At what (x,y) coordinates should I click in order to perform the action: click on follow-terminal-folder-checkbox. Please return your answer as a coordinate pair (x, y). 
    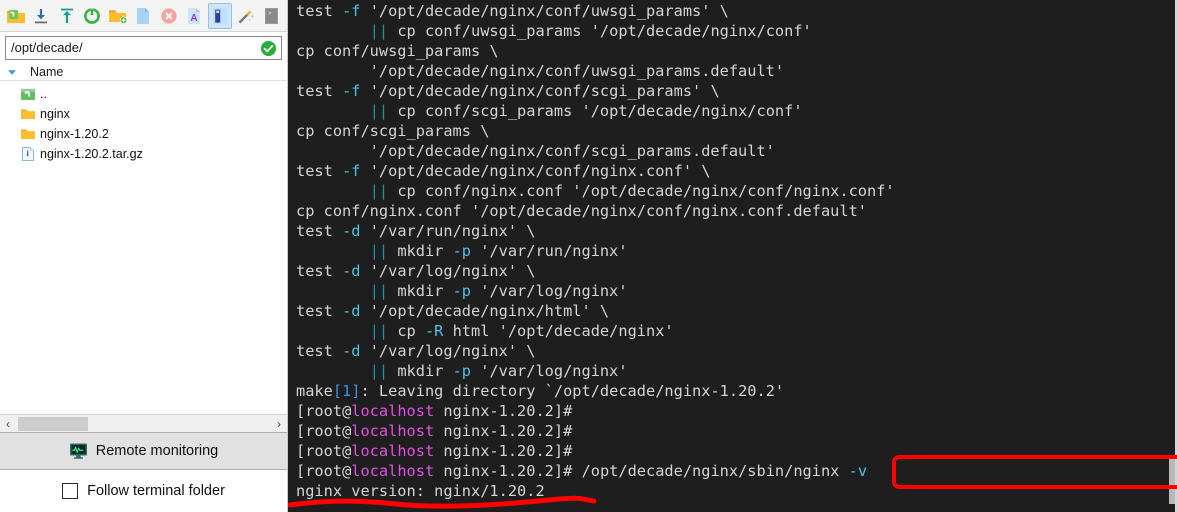
    Looking at the image, I should click on (70, 491).